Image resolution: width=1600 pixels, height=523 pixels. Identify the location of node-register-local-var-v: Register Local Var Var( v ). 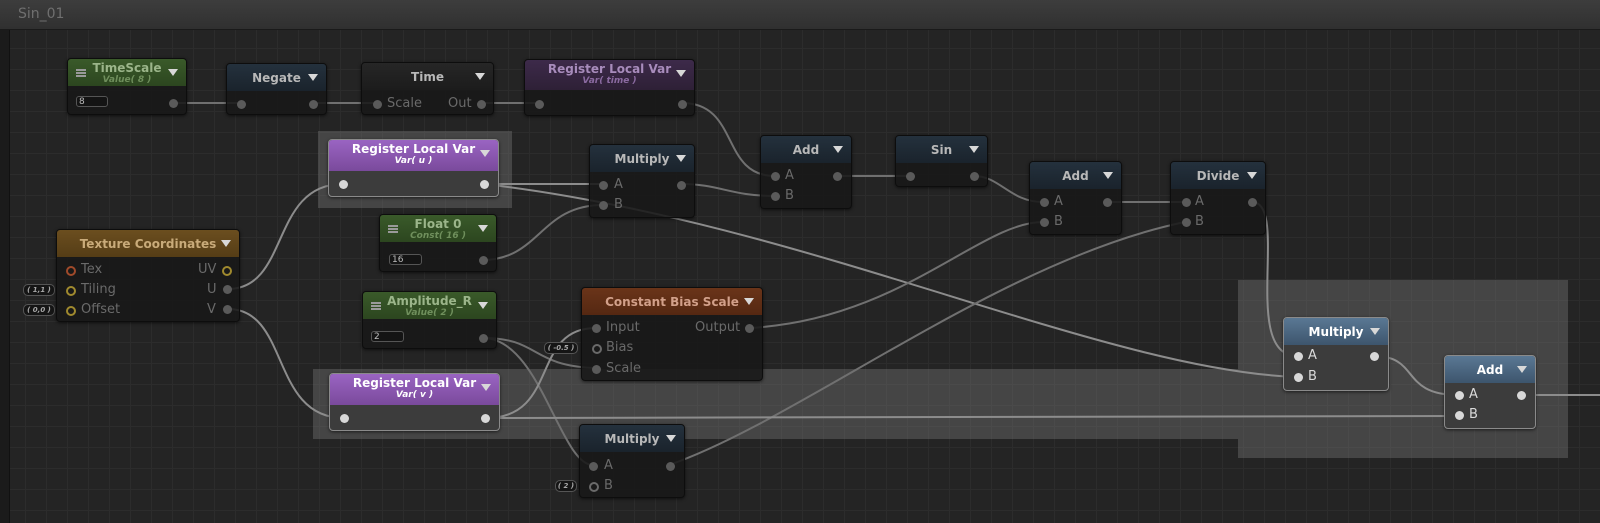
(414, 402).